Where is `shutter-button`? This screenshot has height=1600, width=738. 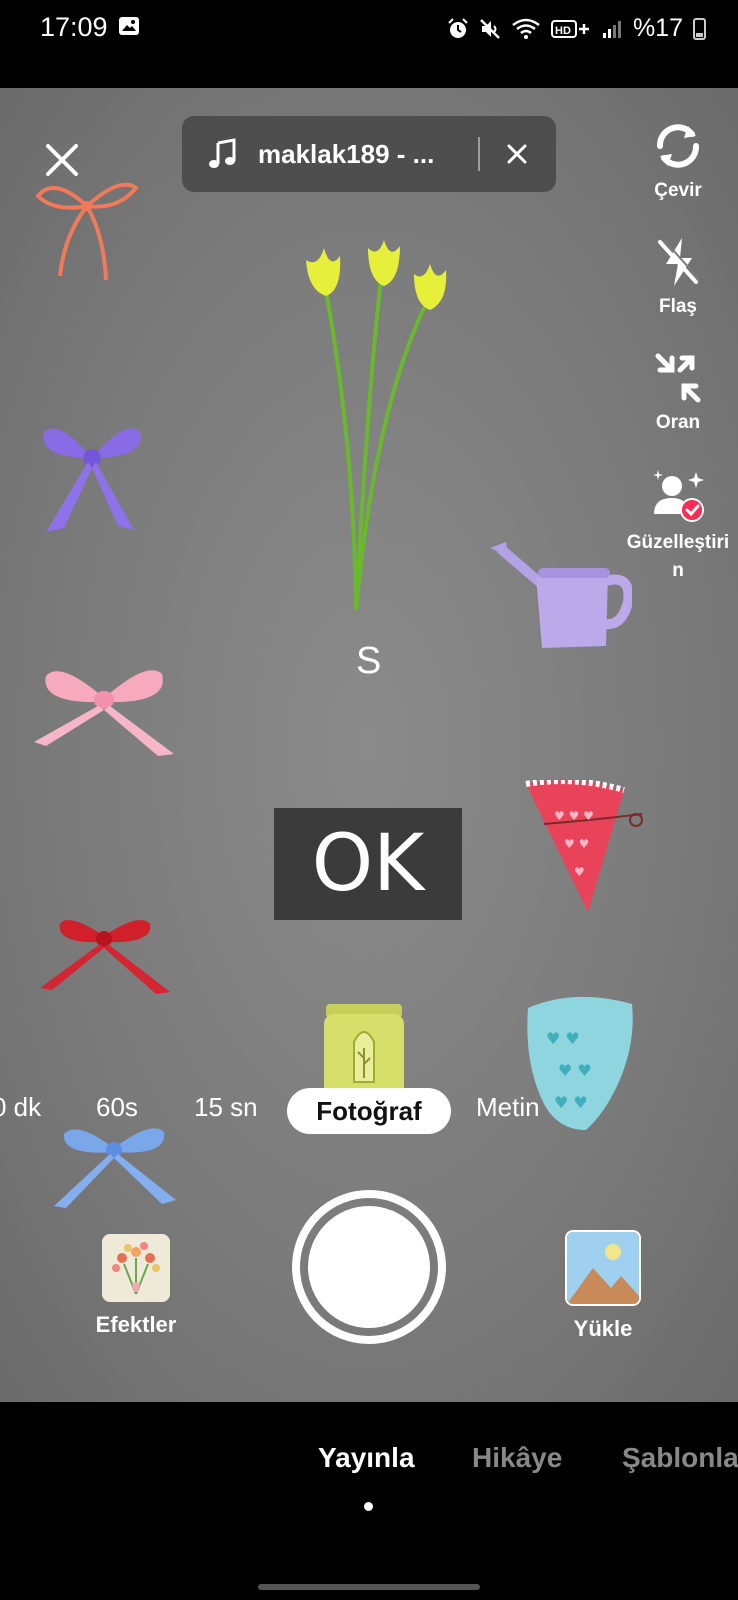 shutter-button is located at coordinates (369, 1267).